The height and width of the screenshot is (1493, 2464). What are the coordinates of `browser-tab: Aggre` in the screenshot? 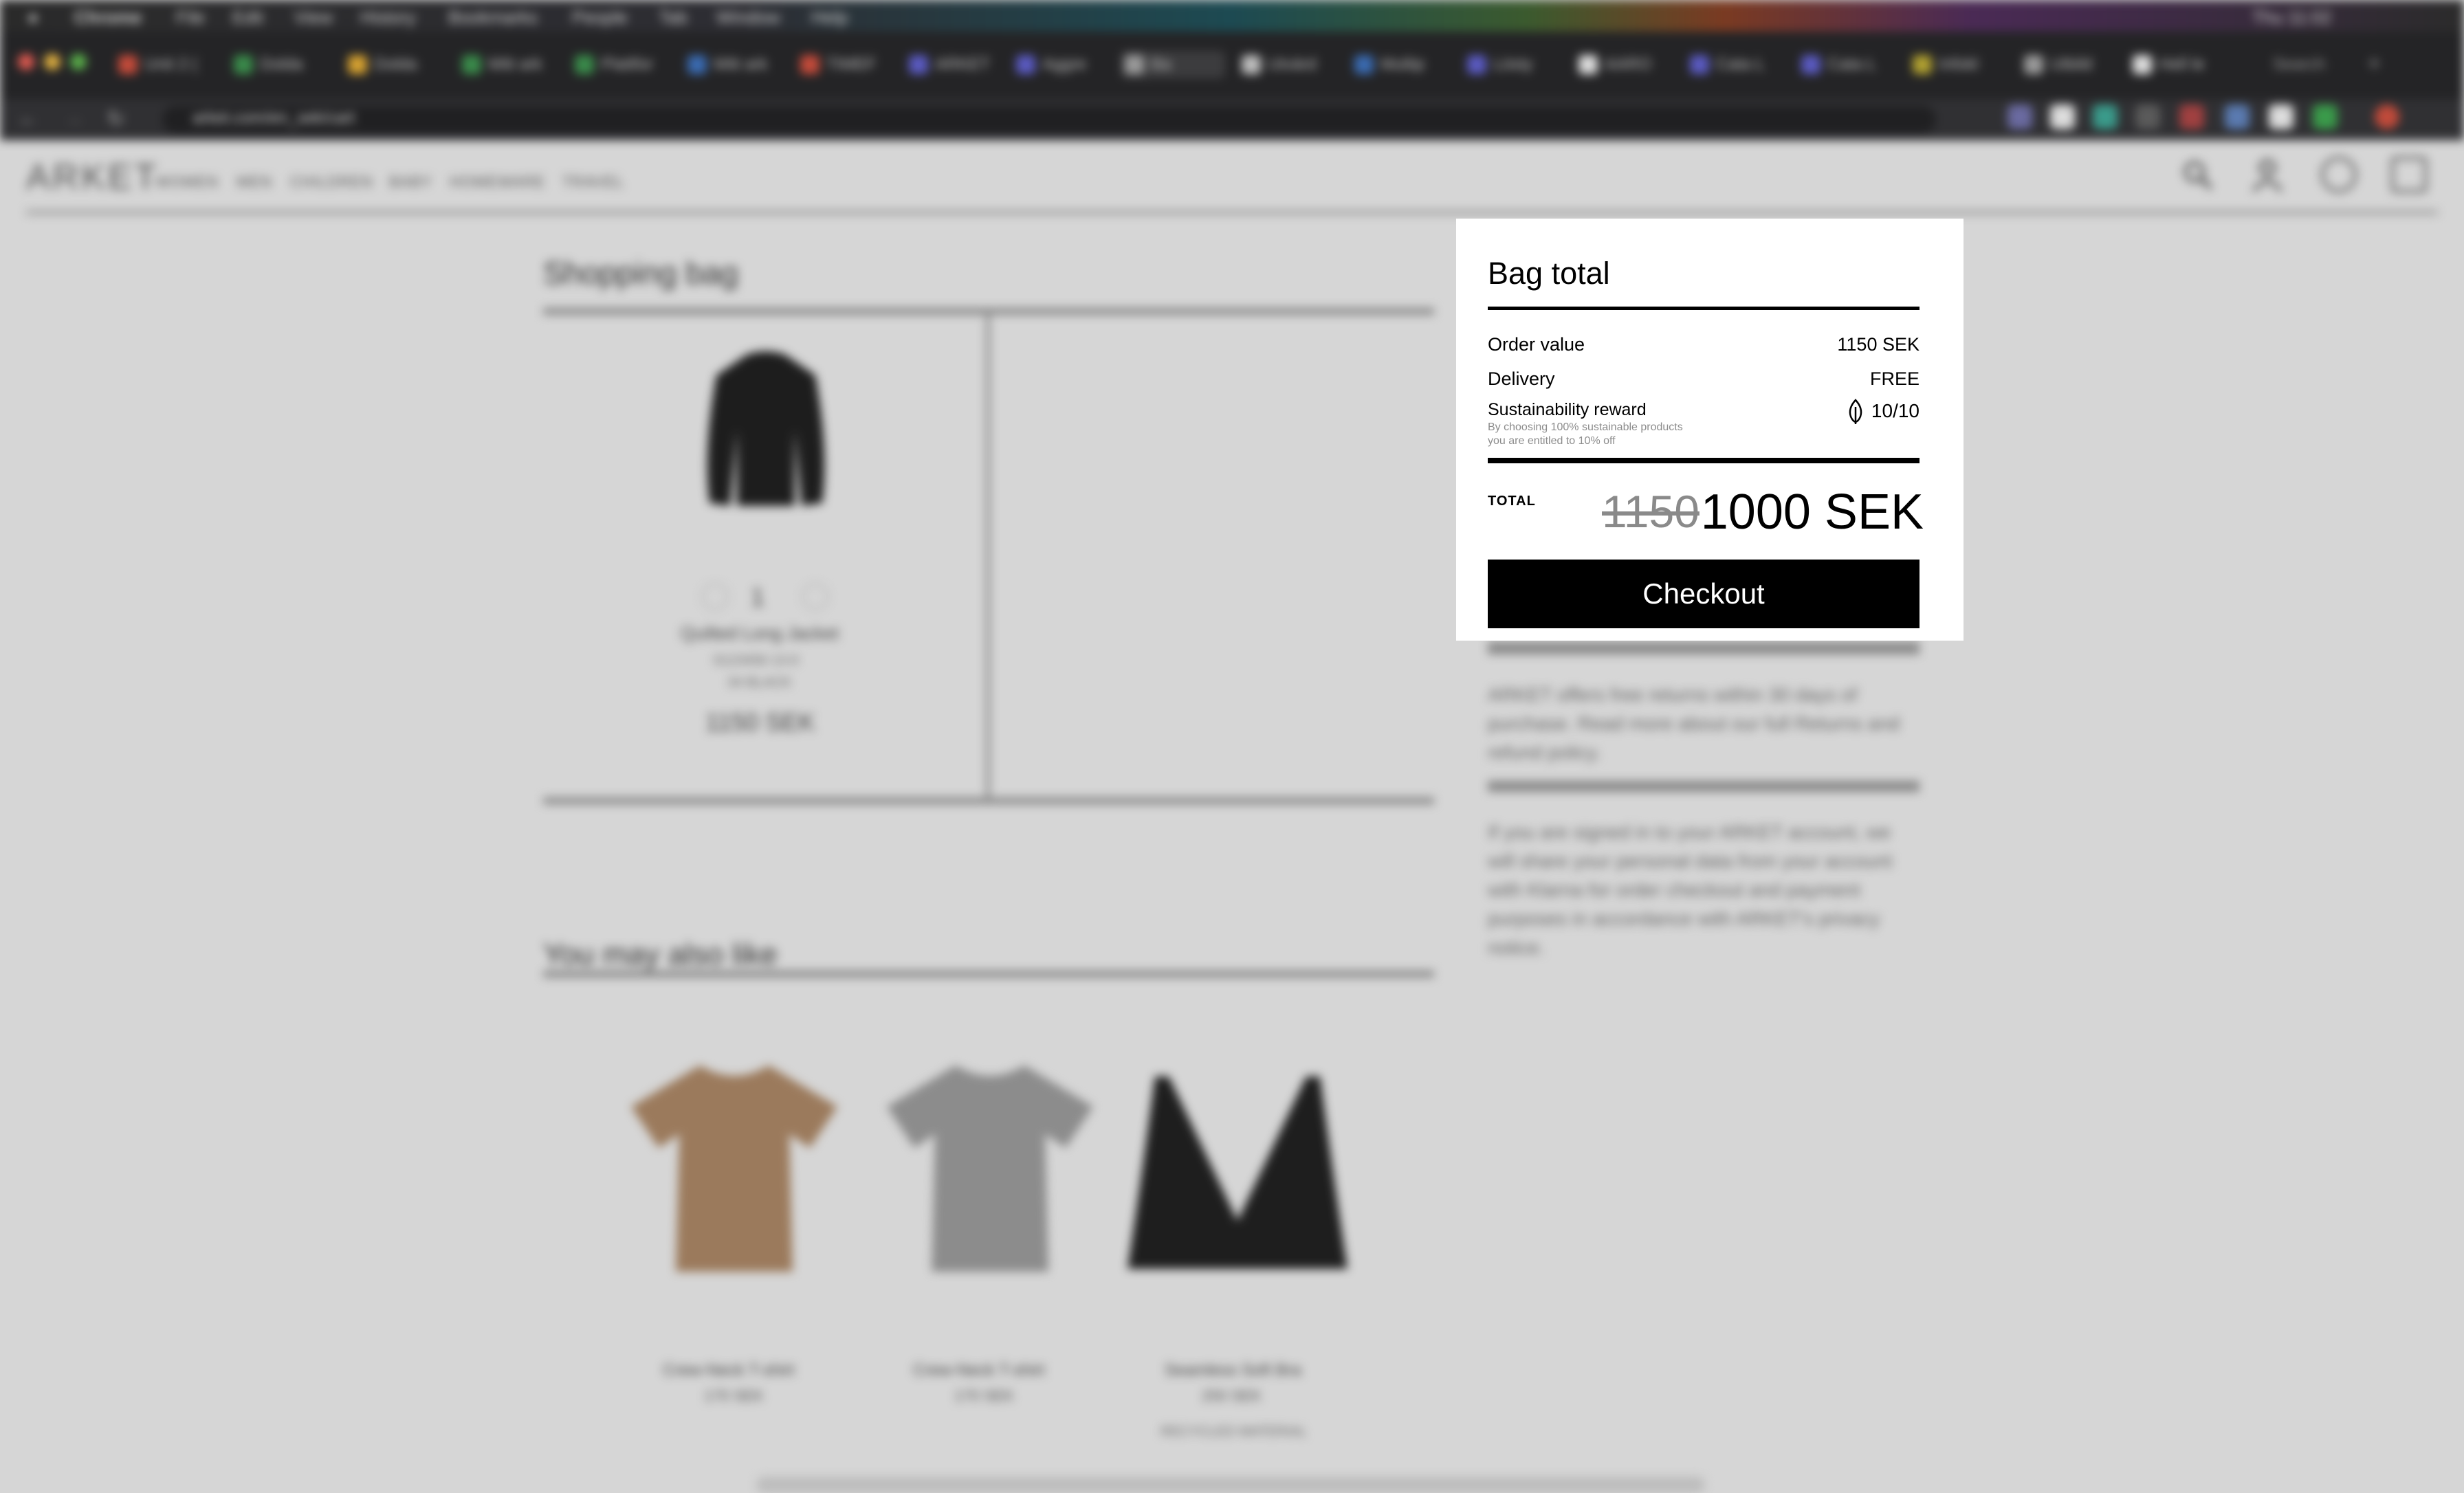 It's located at (1060, 64).